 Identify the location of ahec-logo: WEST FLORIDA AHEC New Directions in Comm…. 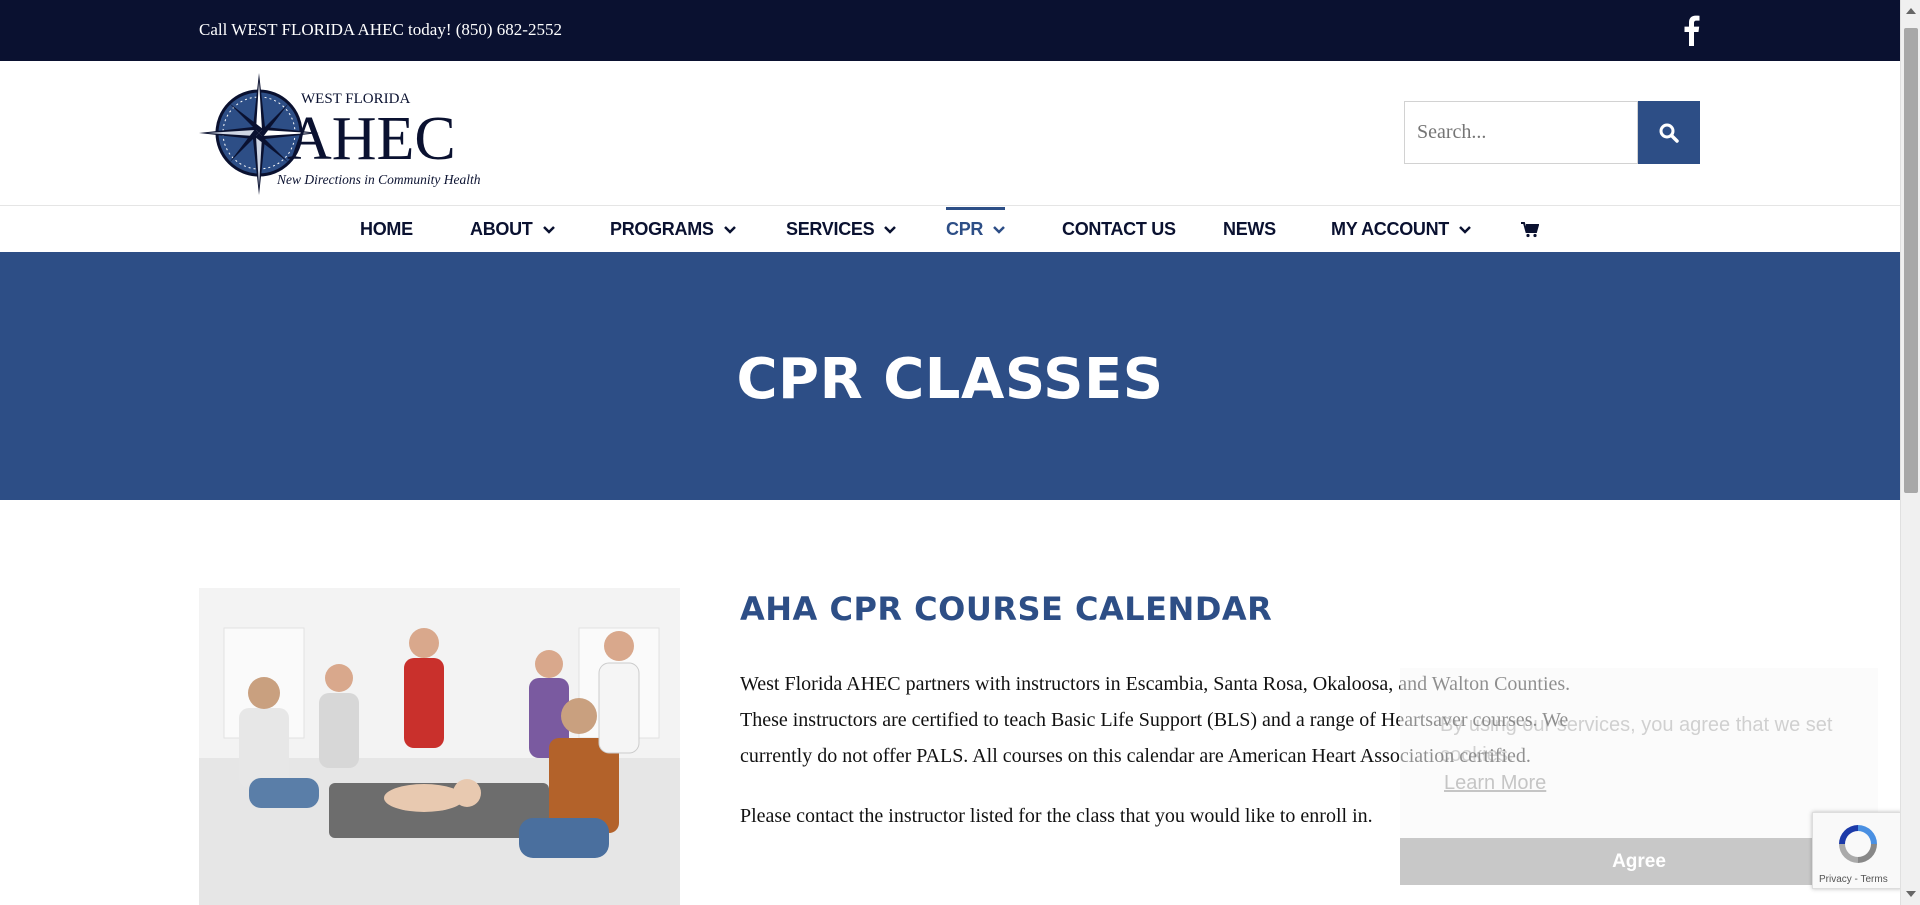
(355, 135).